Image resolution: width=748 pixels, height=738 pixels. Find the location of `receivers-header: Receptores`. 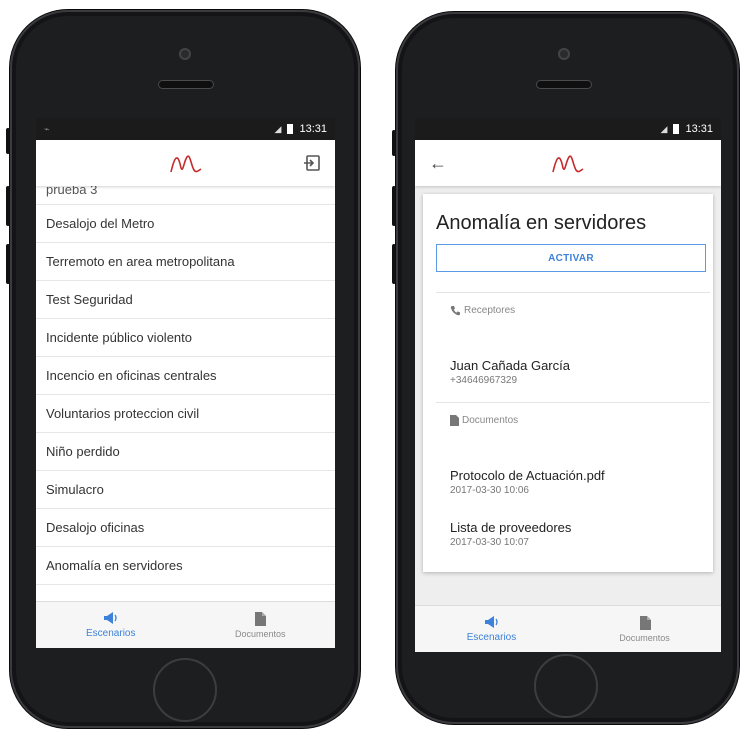

receivers-header: Receptores is located at coordinates (482, 310).